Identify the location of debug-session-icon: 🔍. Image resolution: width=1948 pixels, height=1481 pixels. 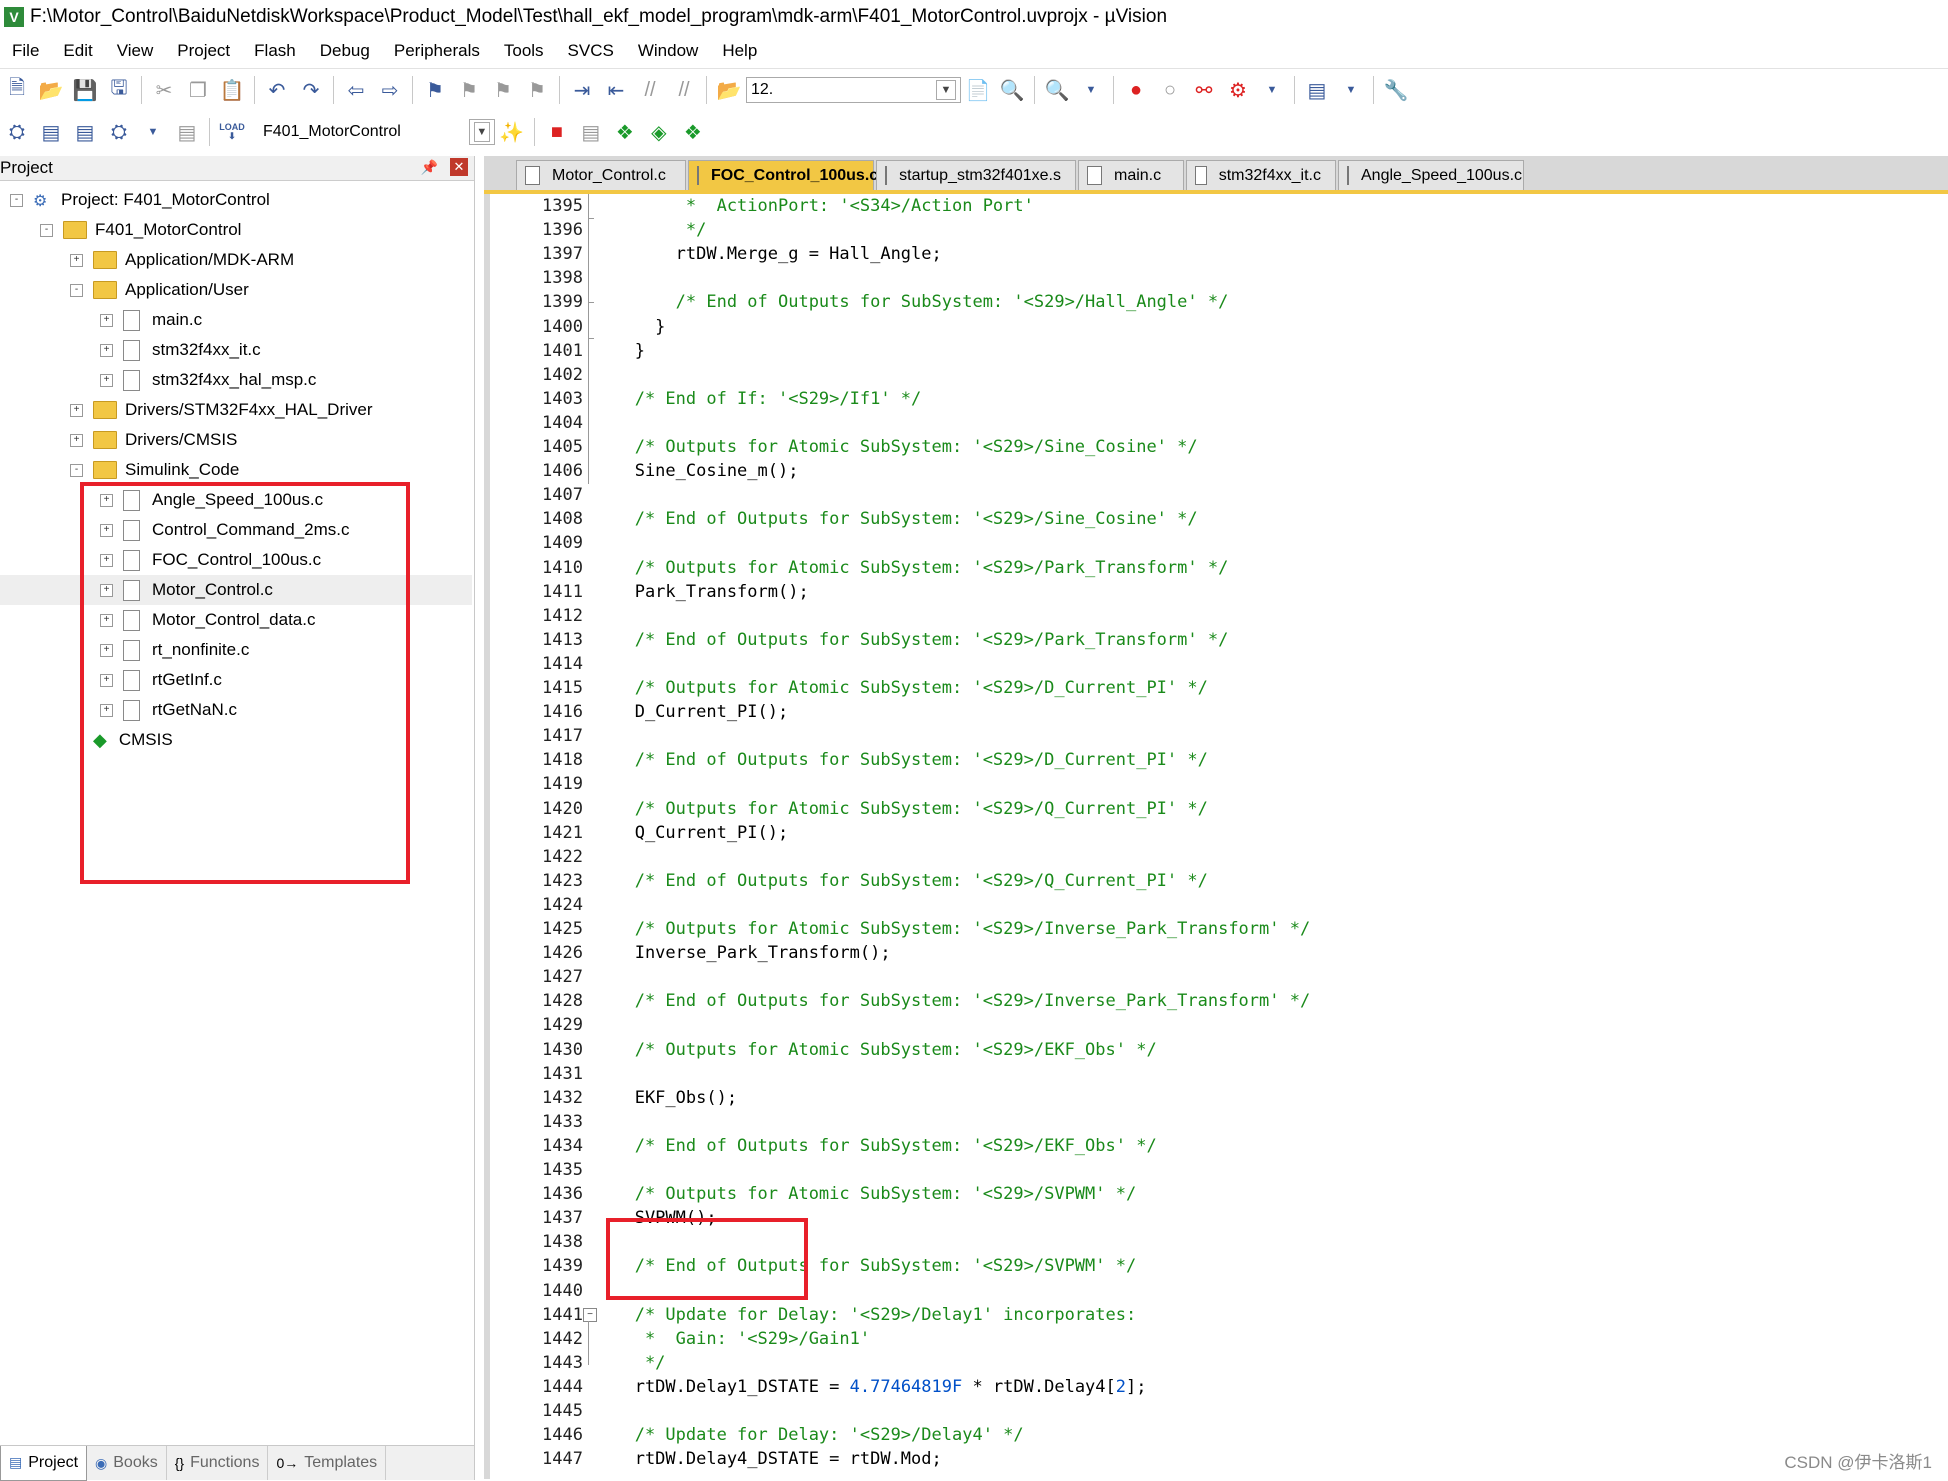
(1057, 90).